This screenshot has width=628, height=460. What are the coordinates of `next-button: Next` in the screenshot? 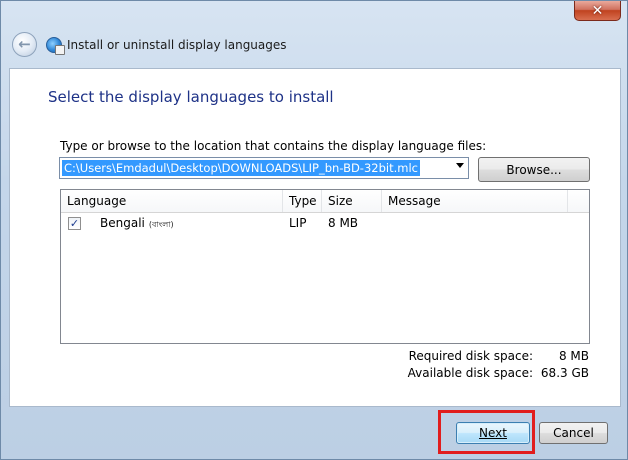 It's located at (493, 433).